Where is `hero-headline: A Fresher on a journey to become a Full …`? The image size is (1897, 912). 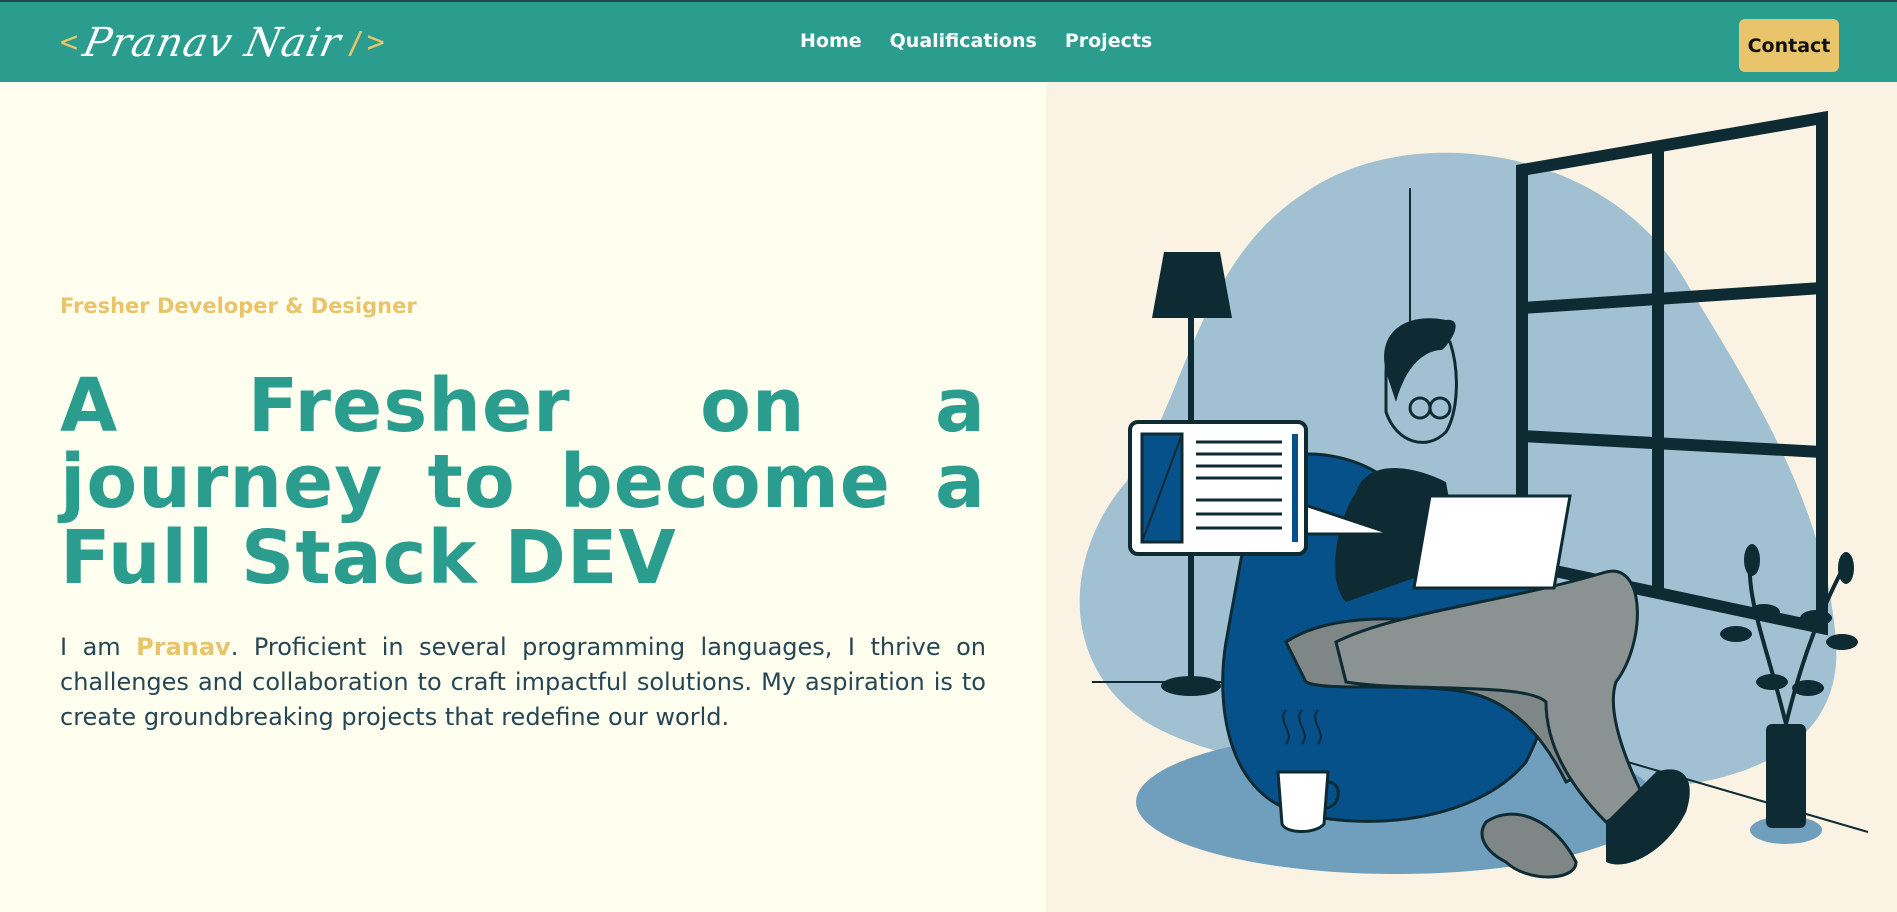 hero-headline: A Fresher on a journey to become a Full … is located at coordinates (523, 482).